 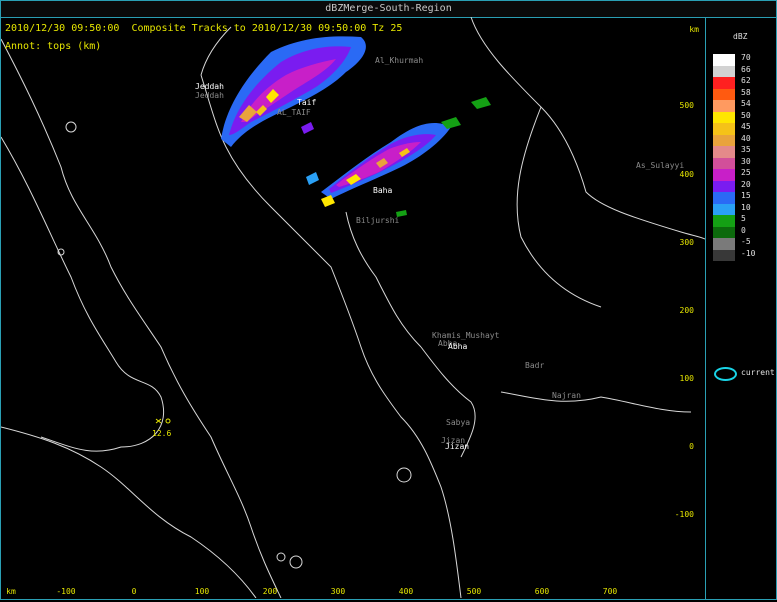 I want to click on legend-label: 66, so click(x=746, y=69).